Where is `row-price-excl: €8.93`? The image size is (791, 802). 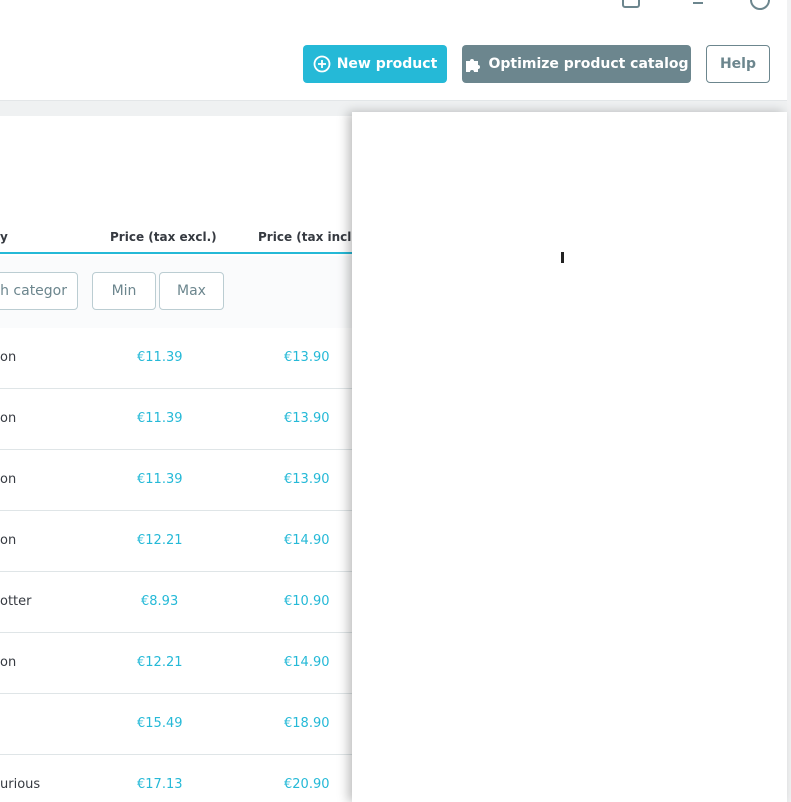 row-price-excl: €8.93 is located at coordinates (159, 601).